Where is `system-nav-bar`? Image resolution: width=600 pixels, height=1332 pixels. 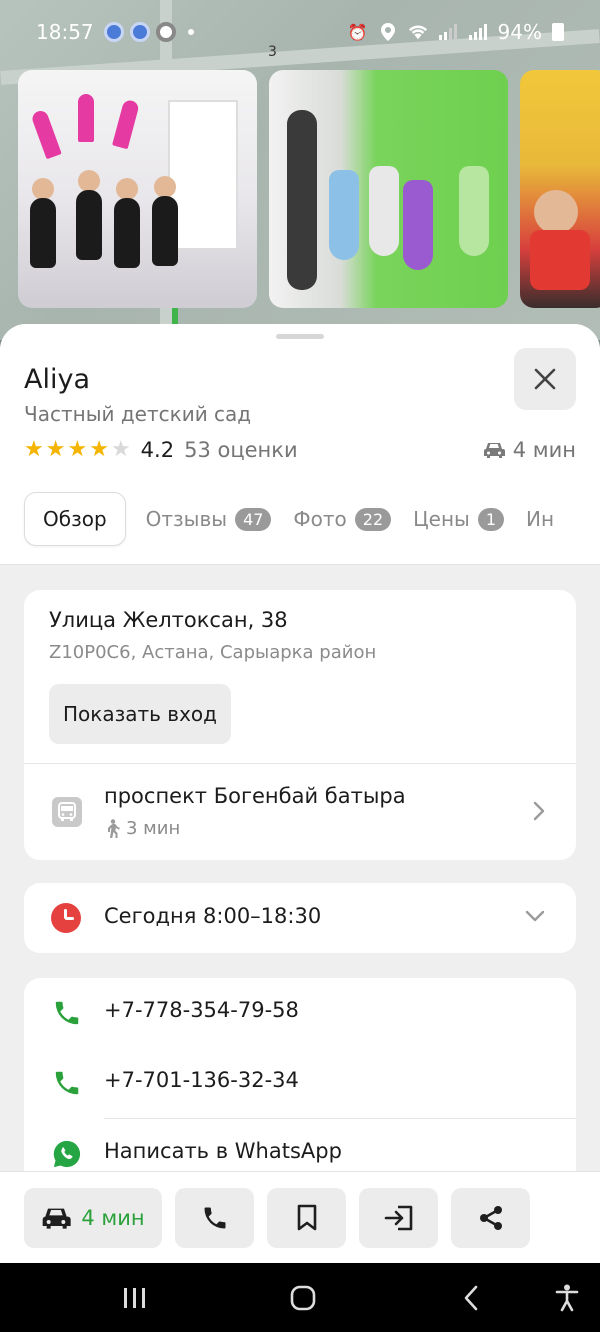
system-nav-bar is located at coordinates (300, 1297).